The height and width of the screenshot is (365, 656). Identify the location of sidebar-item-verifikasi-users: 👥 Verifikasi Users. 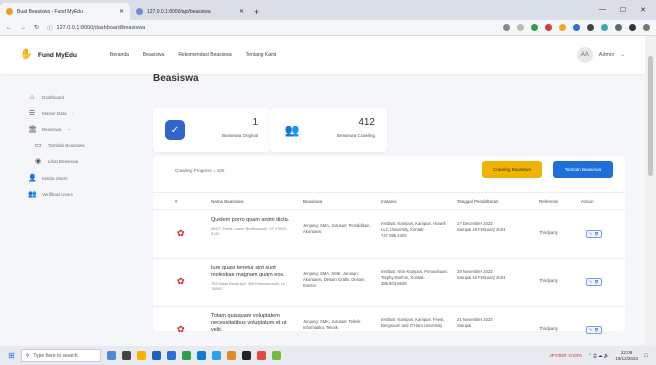
(50, 194).